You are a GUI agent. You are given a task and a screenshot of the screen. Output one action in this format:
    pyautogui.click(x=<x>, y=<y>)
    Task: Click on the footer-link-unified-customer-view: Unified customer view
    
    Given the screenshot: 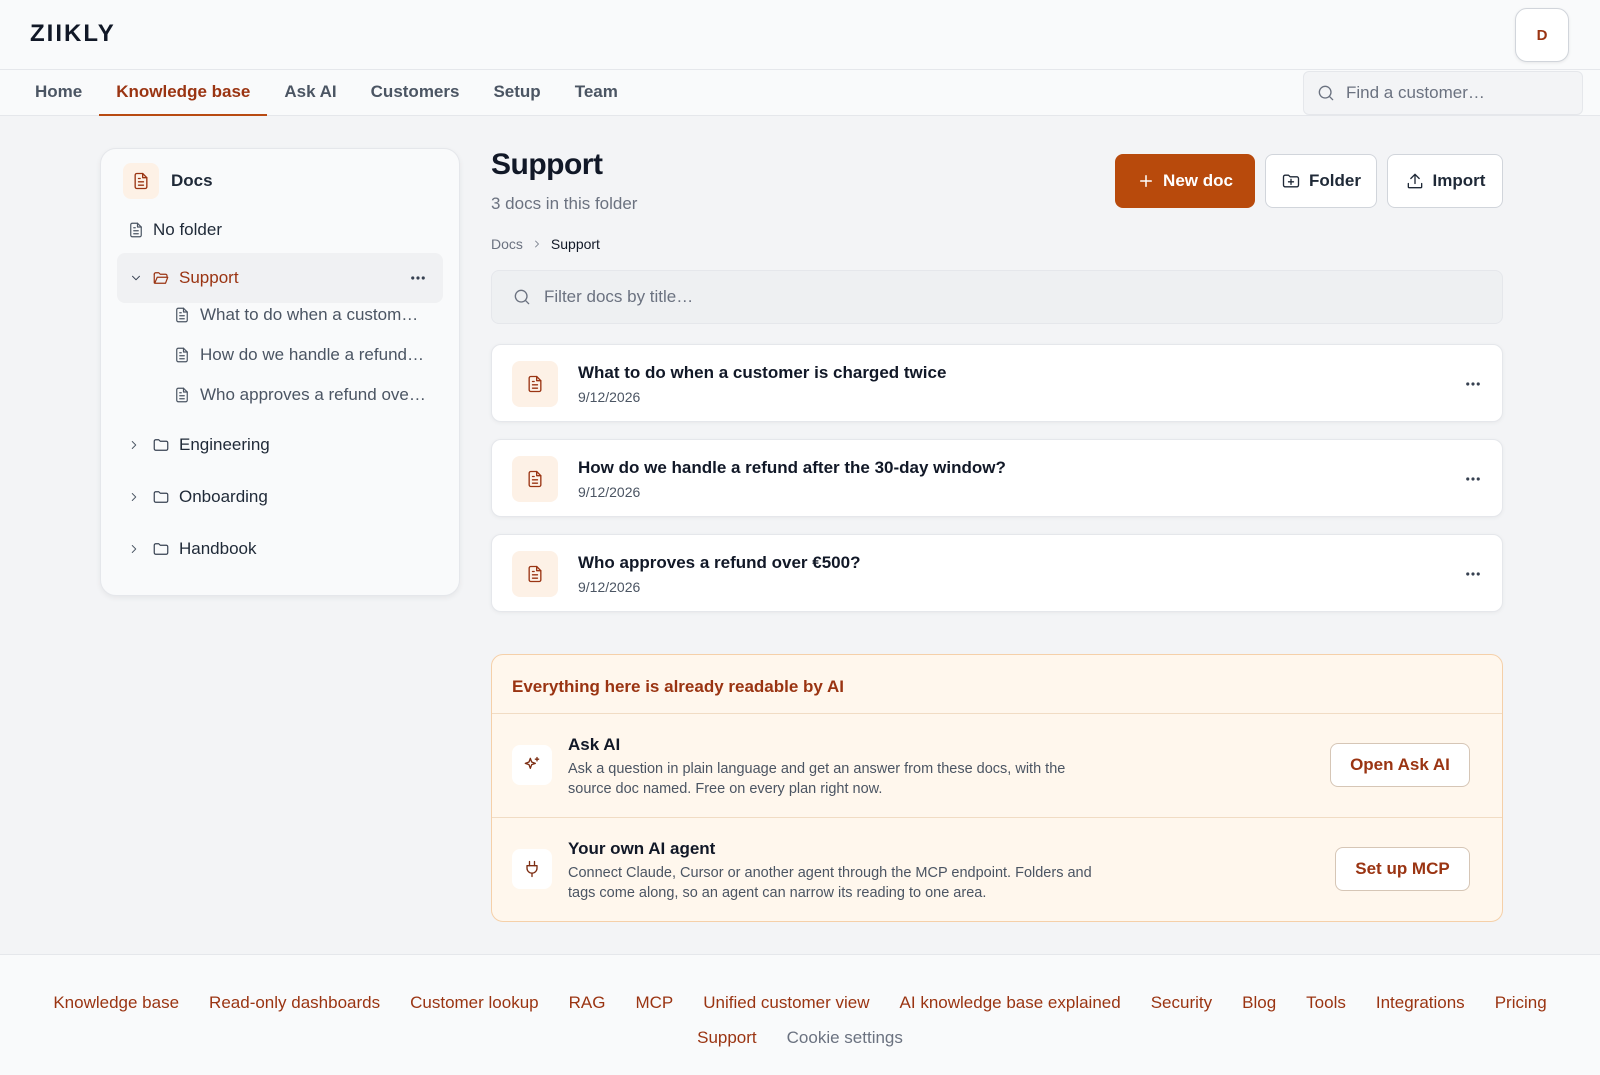 What is the action you would take?
    pyautogui.click(x=786, y=1003)
    